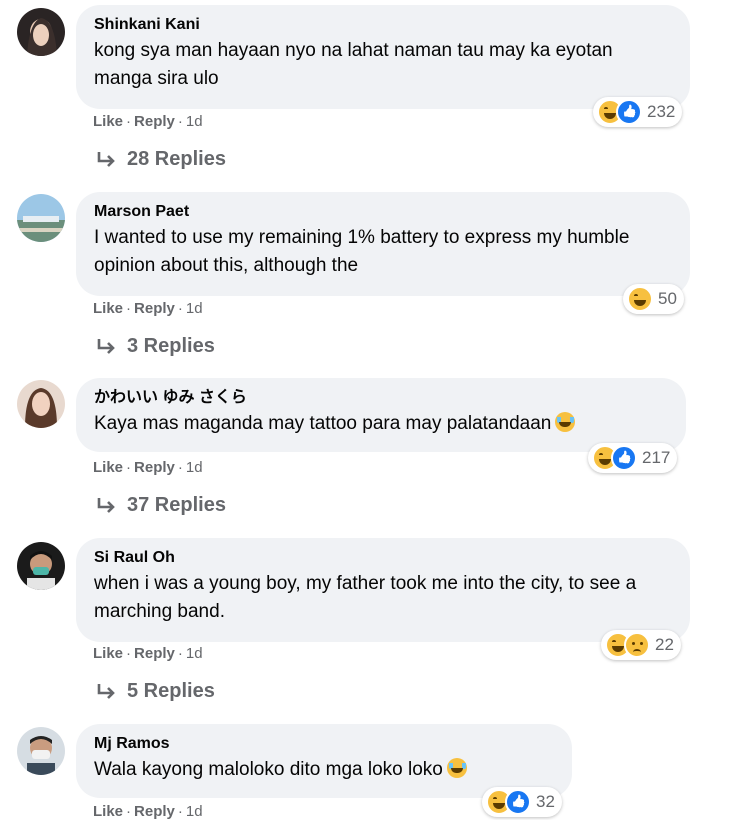 This screenshot has height=820, width=750. What do you see at coordinates (656, 457) in the screenshot?
I see `reaction-count: 217` at bounding box center [656, 457].